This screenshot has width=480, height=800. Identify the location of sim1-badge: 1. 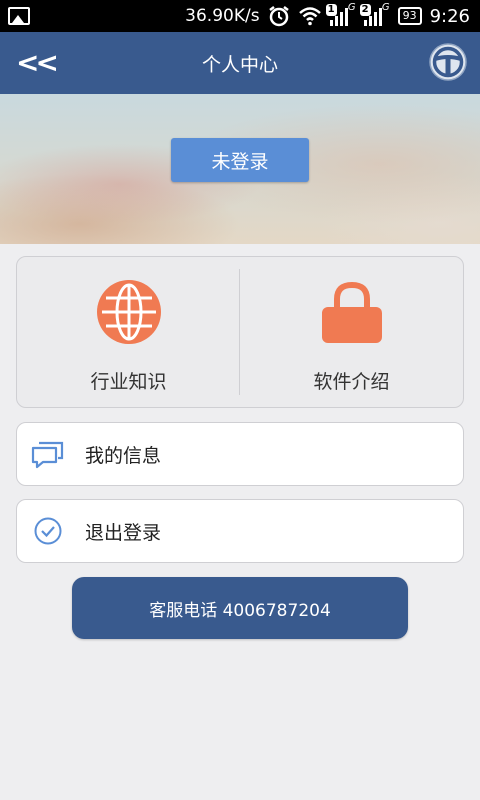
(331, 10).